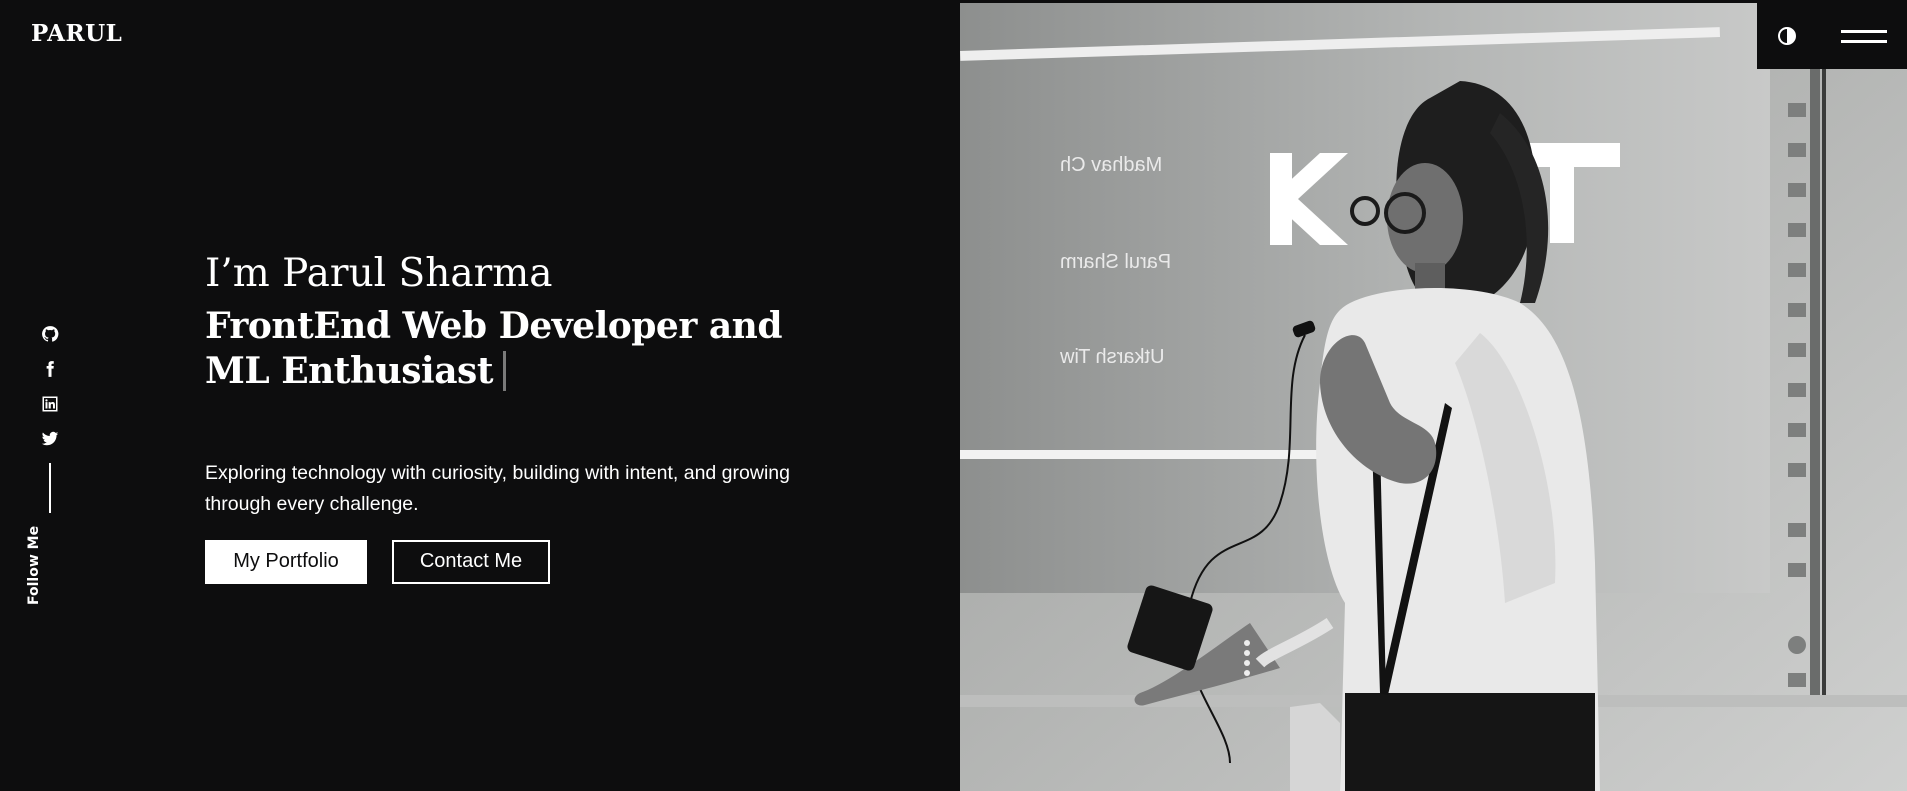  I want to click on contact-me-button: Contact Me, so click(471, 561).